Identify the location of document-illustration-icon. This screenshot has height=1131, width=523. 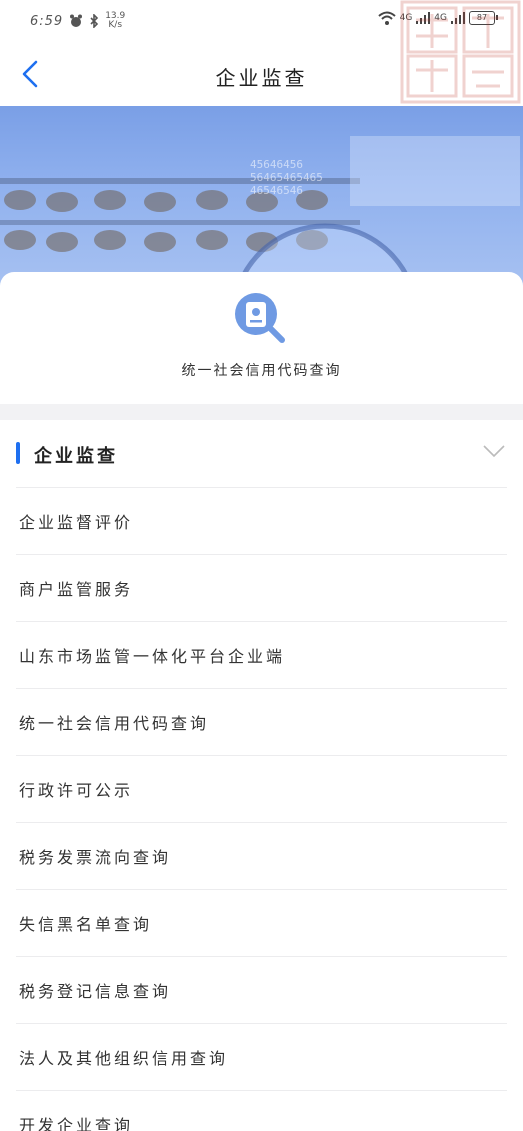
(435, 171).